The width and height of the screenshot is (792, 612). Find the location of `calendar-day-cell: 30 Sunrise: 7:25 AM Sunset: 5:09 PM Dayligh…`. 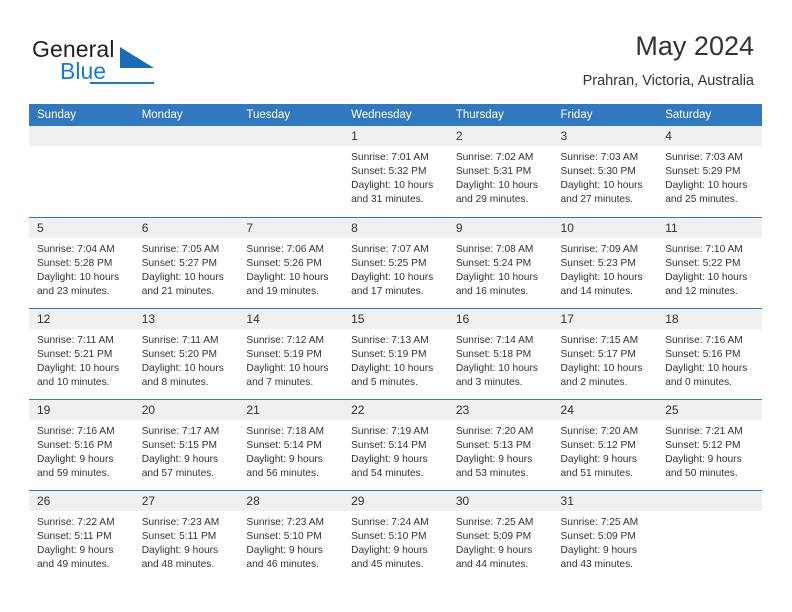

calendar-day-cell: 30 Sunrise: 7:25 AM Sunset: 5:09 PM Dayligh… is located at coordinates (500, 535).